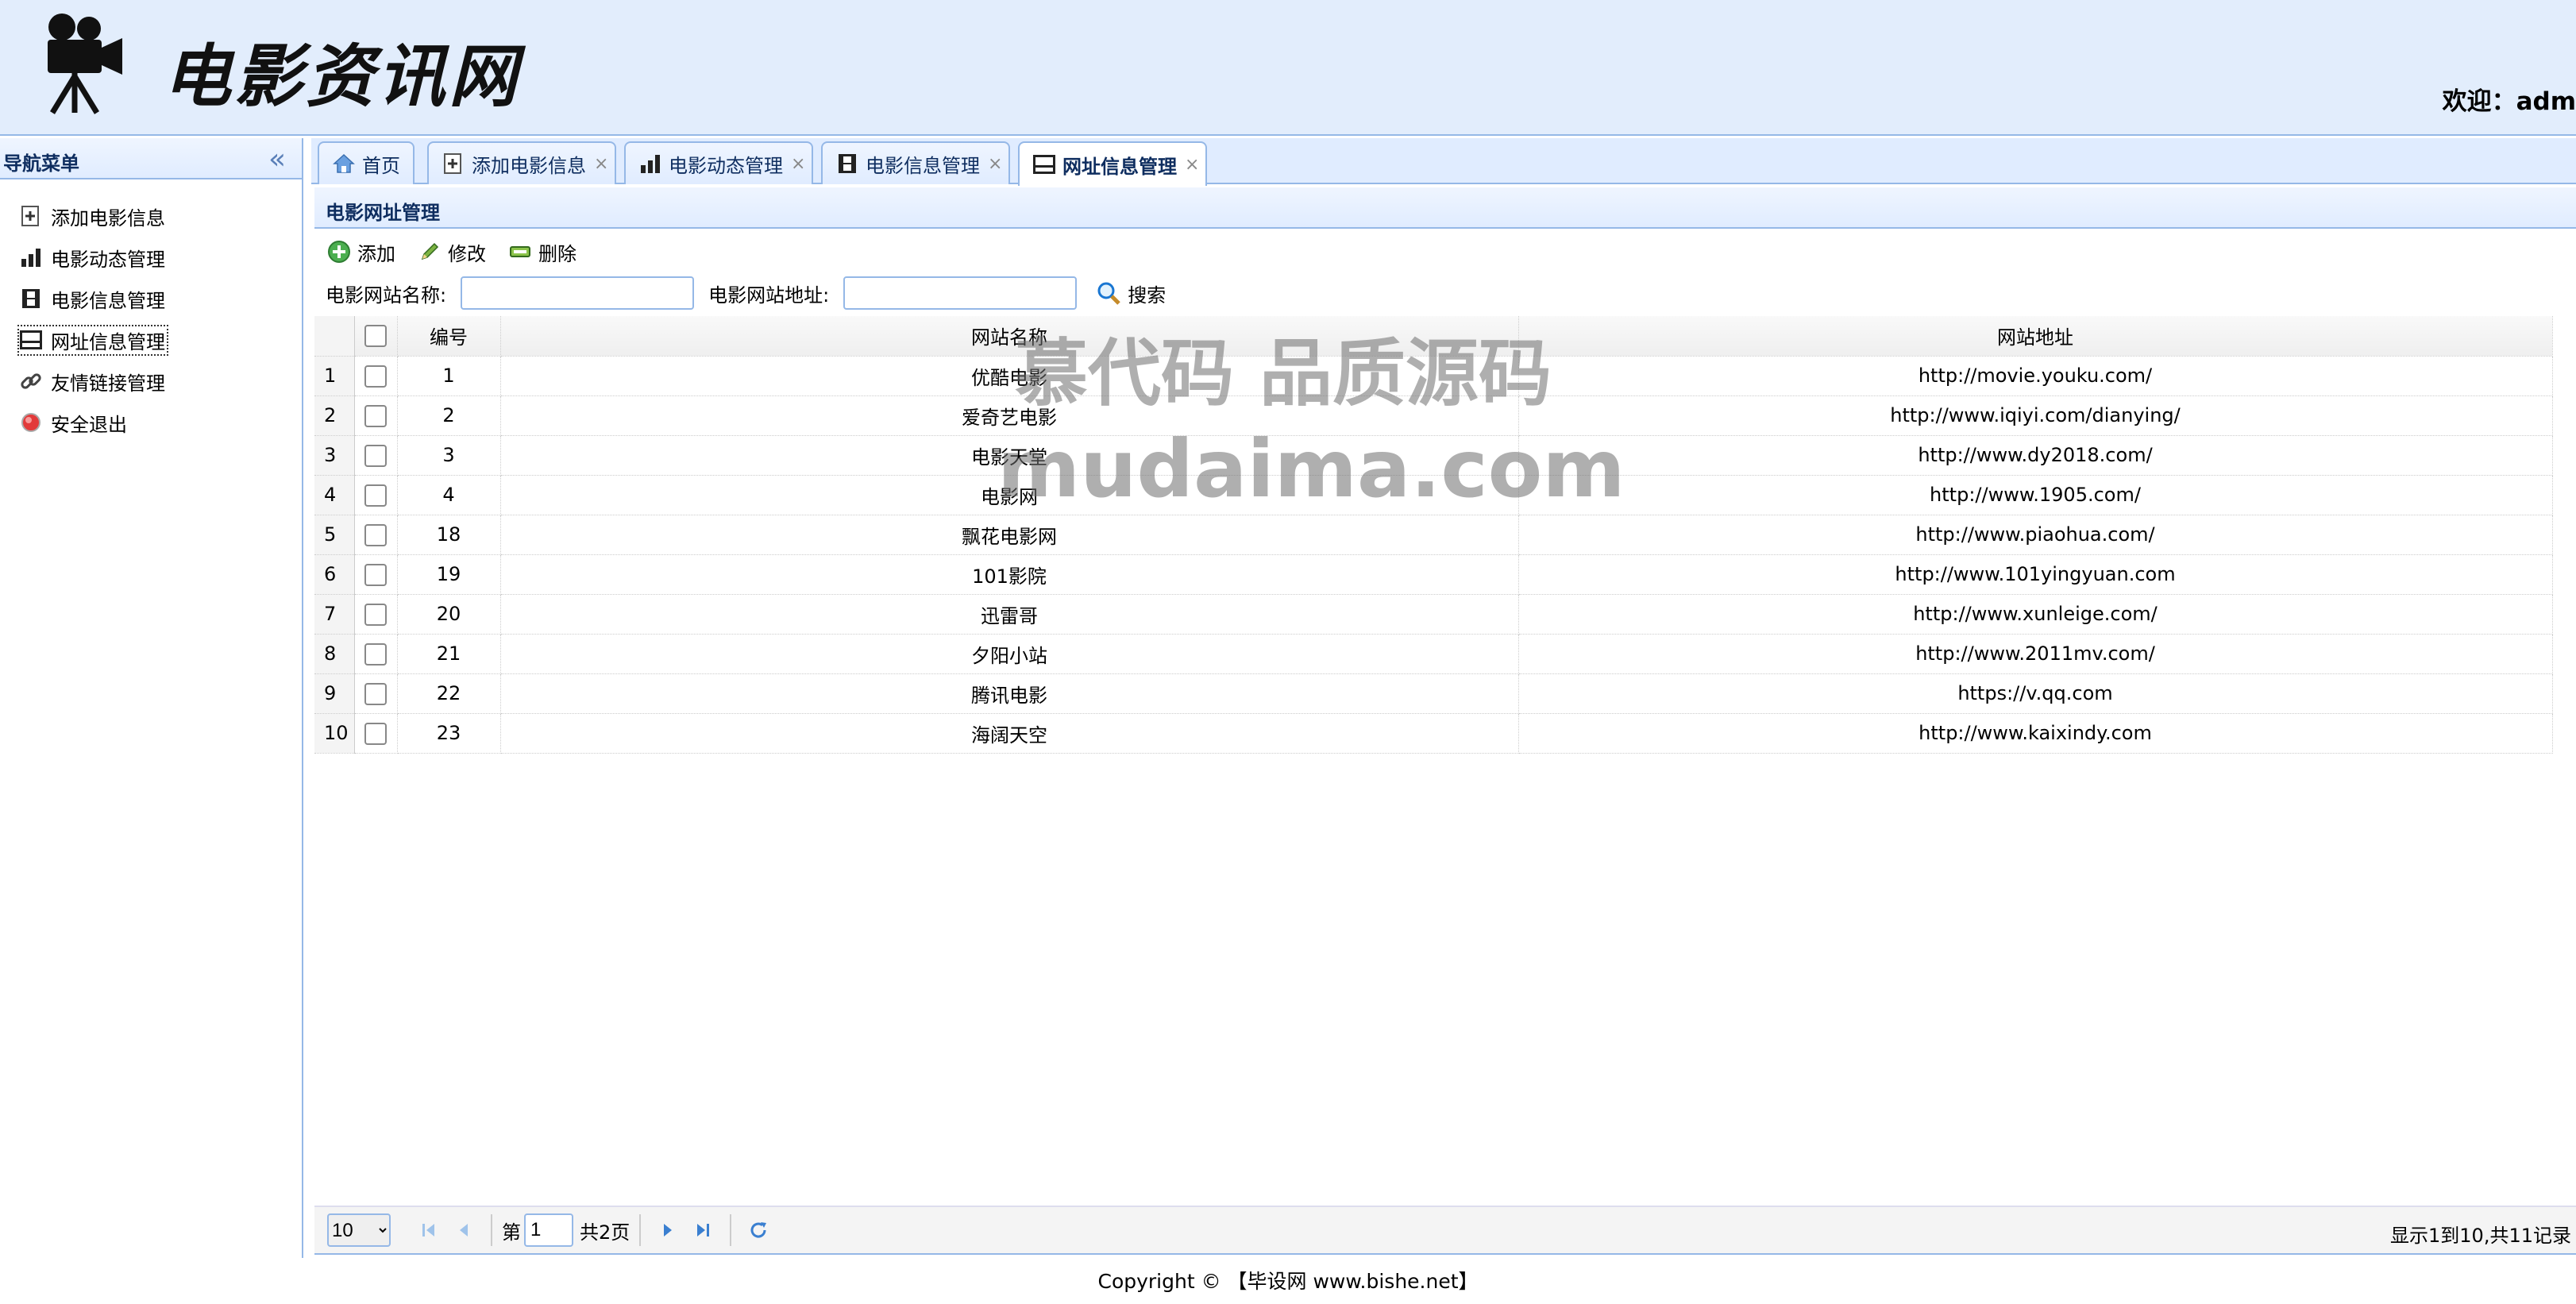  I want to click on tab-movie-info: 电影信息管理 ×, so click(915, 162).